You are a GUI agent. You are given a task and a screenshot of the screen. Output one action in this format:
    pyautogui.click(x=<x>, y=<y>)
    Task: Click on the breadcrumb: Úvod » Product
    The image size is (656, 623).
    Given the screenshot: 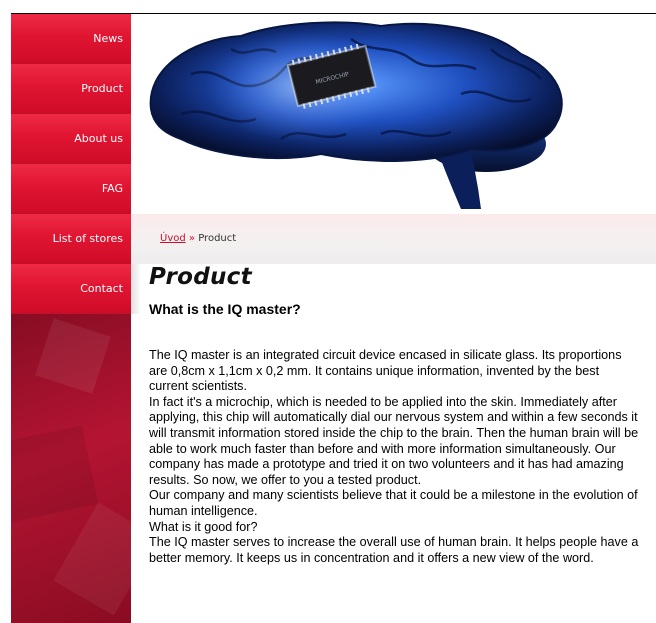 What is the action you would take?
    pyautogui.click(x=198, y=238)
    